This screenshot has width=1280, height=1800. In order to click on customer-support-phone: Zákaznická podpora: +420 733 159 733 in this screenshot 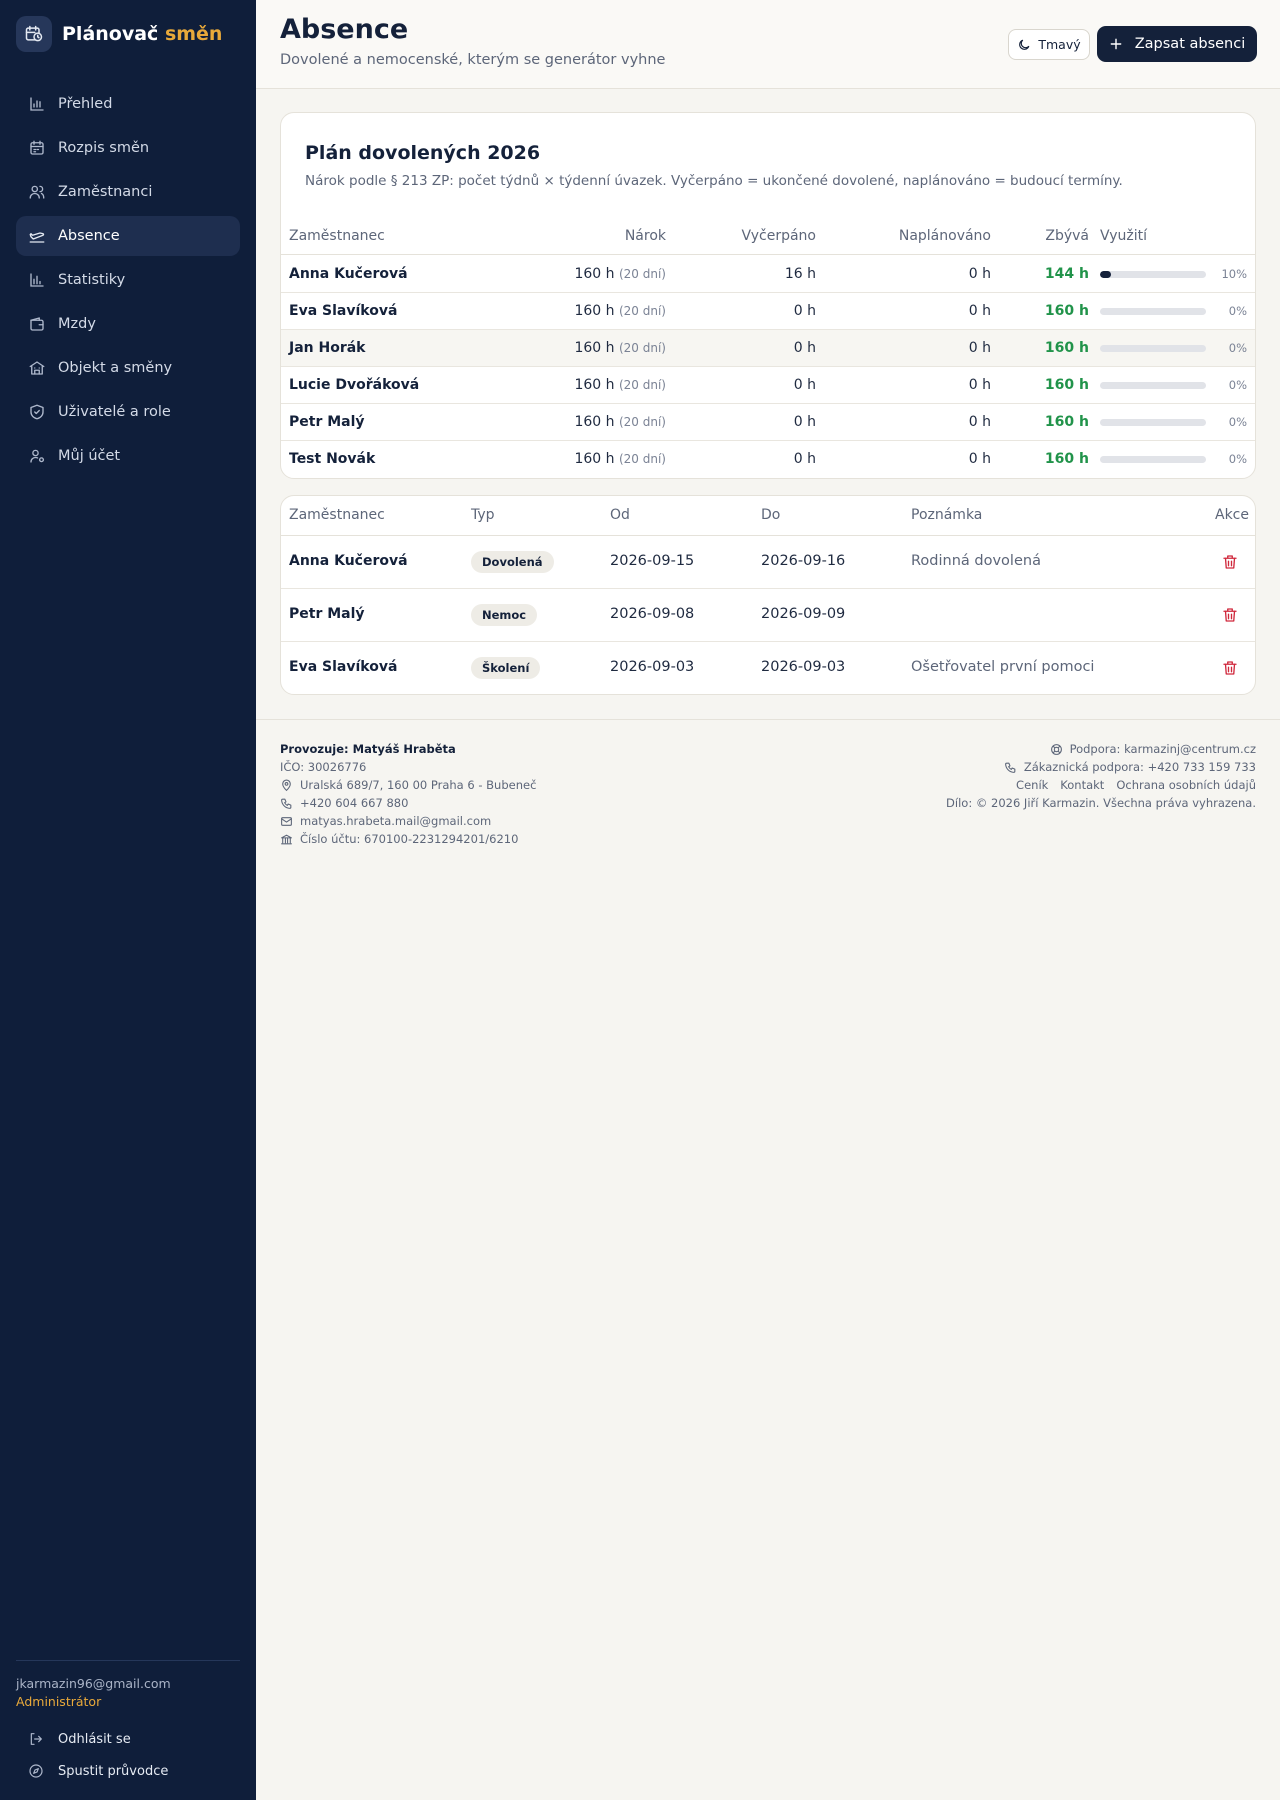, I will do `click(1101, 767)`.